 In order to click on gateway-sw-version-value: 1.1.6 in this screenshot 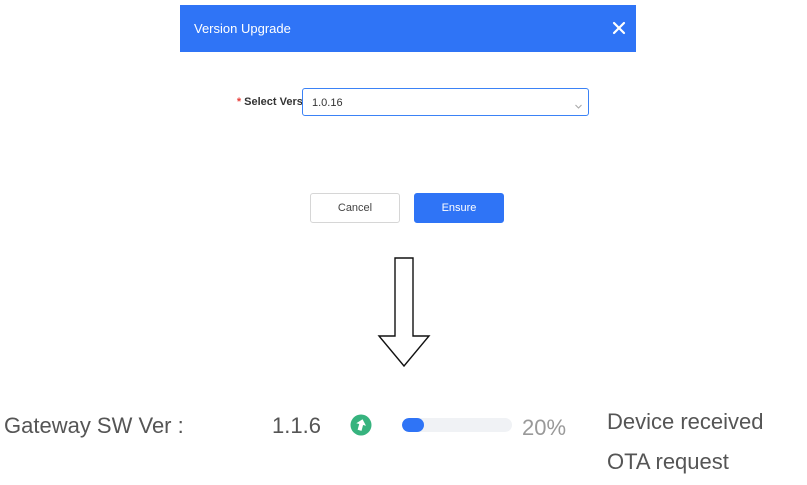, I will do `click(296, 425)`.